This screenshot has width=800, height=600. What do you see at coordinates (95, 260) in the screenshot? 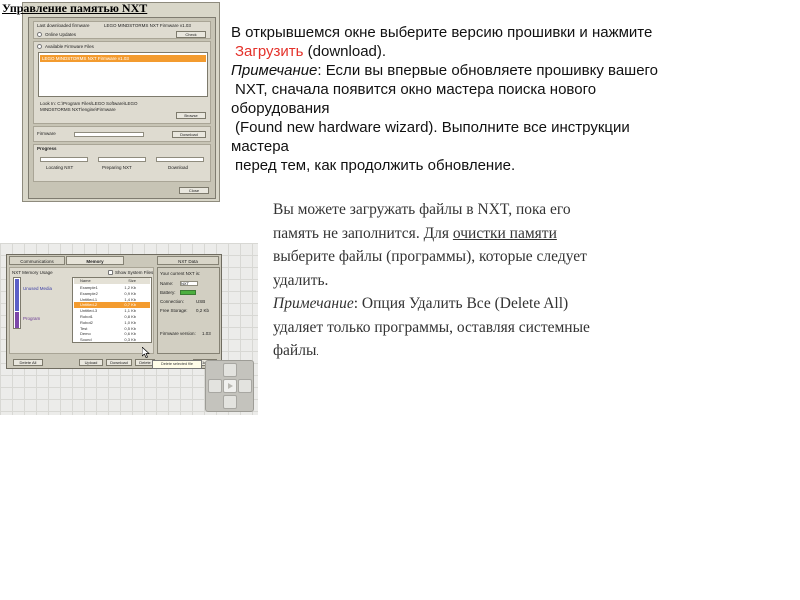
I see `tab-memory: Memory` at bounding box center [95, 260].